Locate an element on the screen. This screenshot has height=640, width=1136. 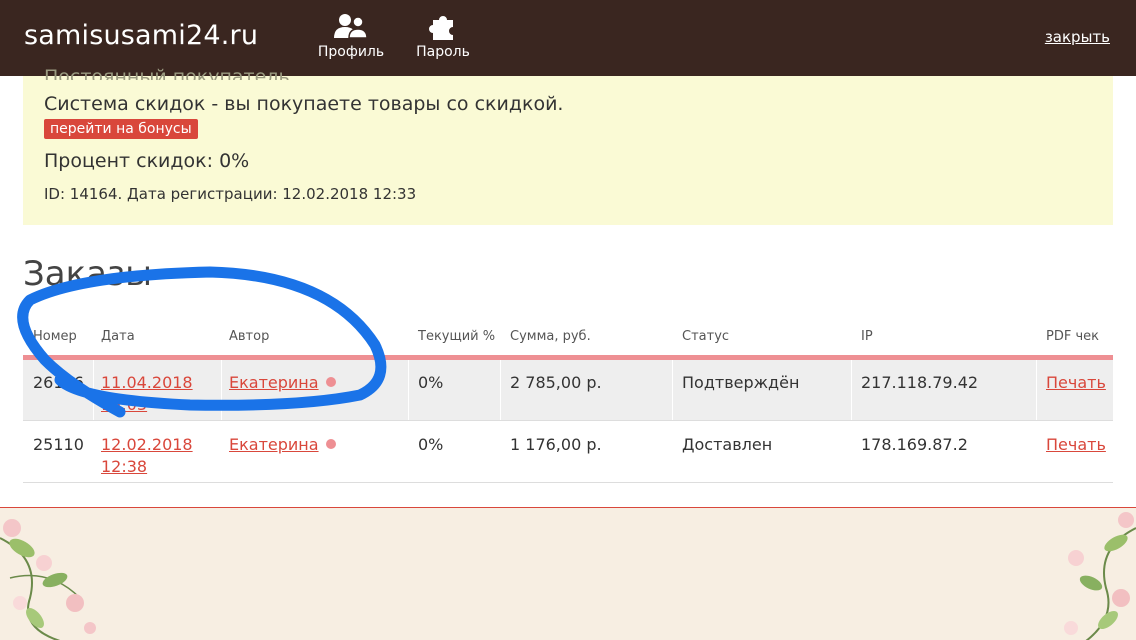
nav-password: Пароль is located at coordinates (443, 36).